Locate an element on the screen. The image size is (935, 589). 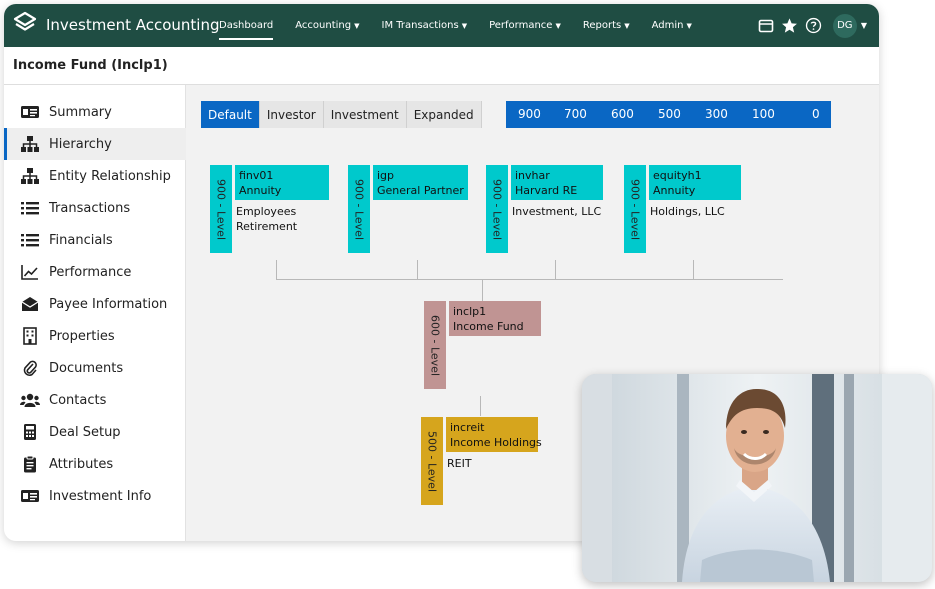
sidebar-item-label: Financials is located at coordinates (81, 240).